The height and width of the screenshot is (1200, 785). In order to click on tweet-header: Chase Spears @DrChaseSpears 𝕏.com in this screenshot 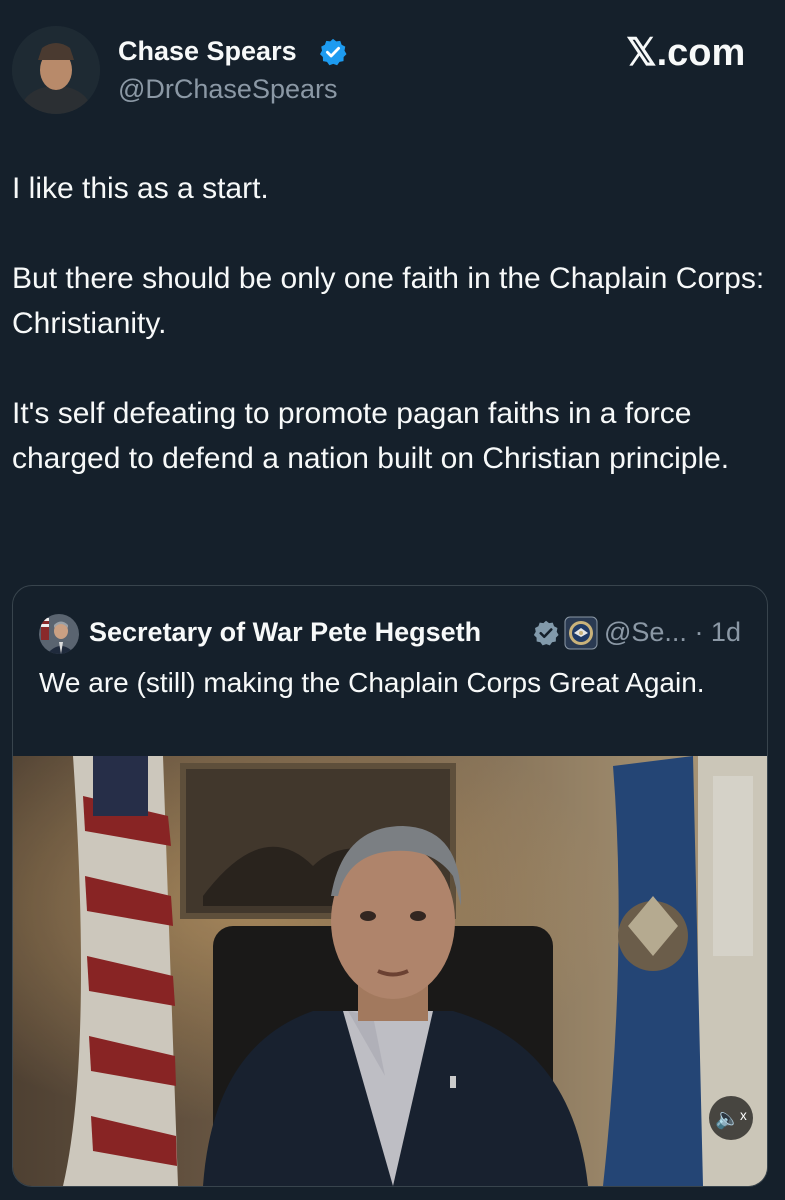, I will do `click(392, 65)`.